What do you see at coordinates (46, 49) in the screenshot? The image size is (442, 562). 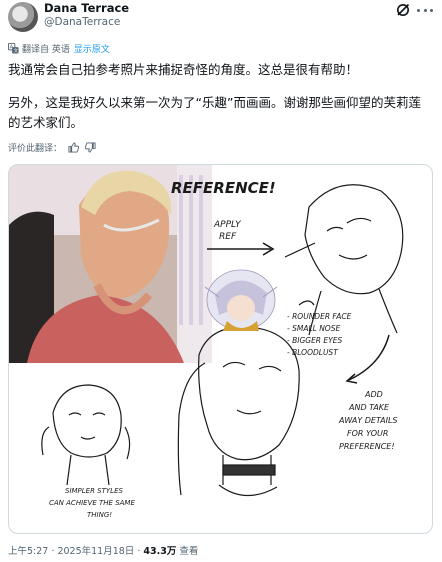 I see `translated-from-label: 翻译自 英语` at bounding box center [46, 49].